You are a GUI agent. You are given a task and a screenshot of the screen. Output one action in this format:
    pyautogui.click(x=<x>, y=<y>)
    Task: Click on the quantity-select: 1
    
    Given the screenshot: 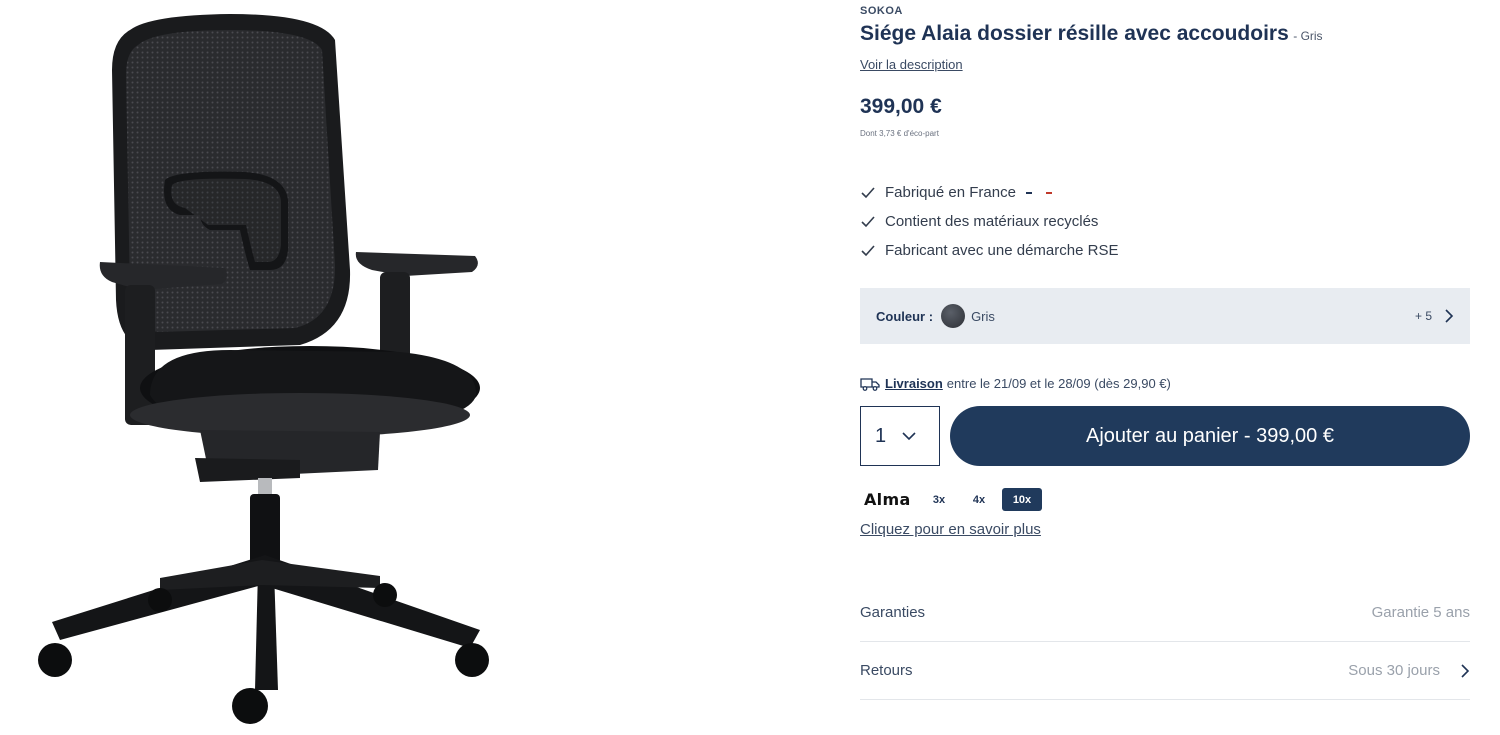 What is the action you would take?
    pyautogui.click(x=900, y=436)
    